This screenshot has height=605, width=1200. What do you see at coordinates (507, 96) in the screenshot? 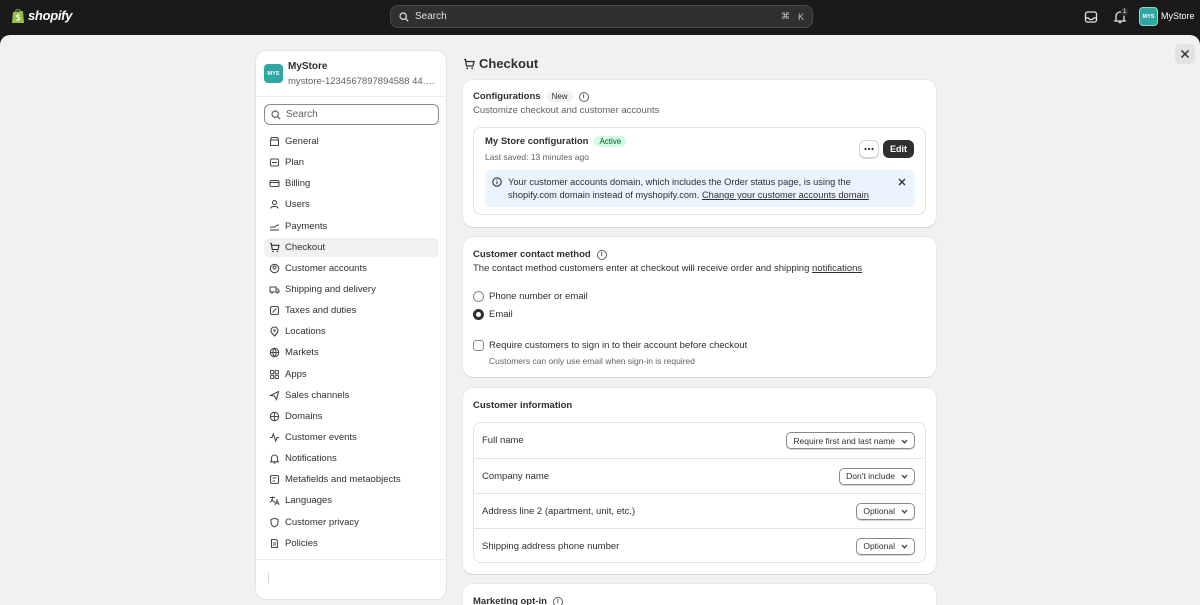
I see `configurations-title: Configurations` at bounding box center [507, 96].